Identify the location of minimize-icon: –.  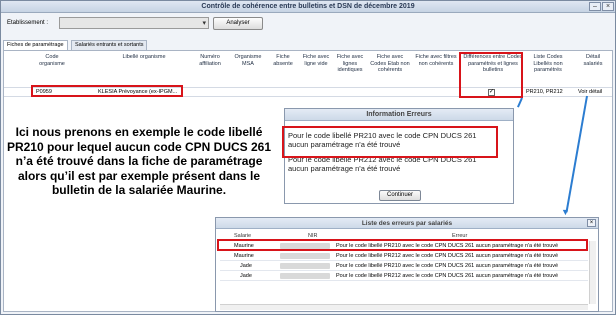
(595, 6).